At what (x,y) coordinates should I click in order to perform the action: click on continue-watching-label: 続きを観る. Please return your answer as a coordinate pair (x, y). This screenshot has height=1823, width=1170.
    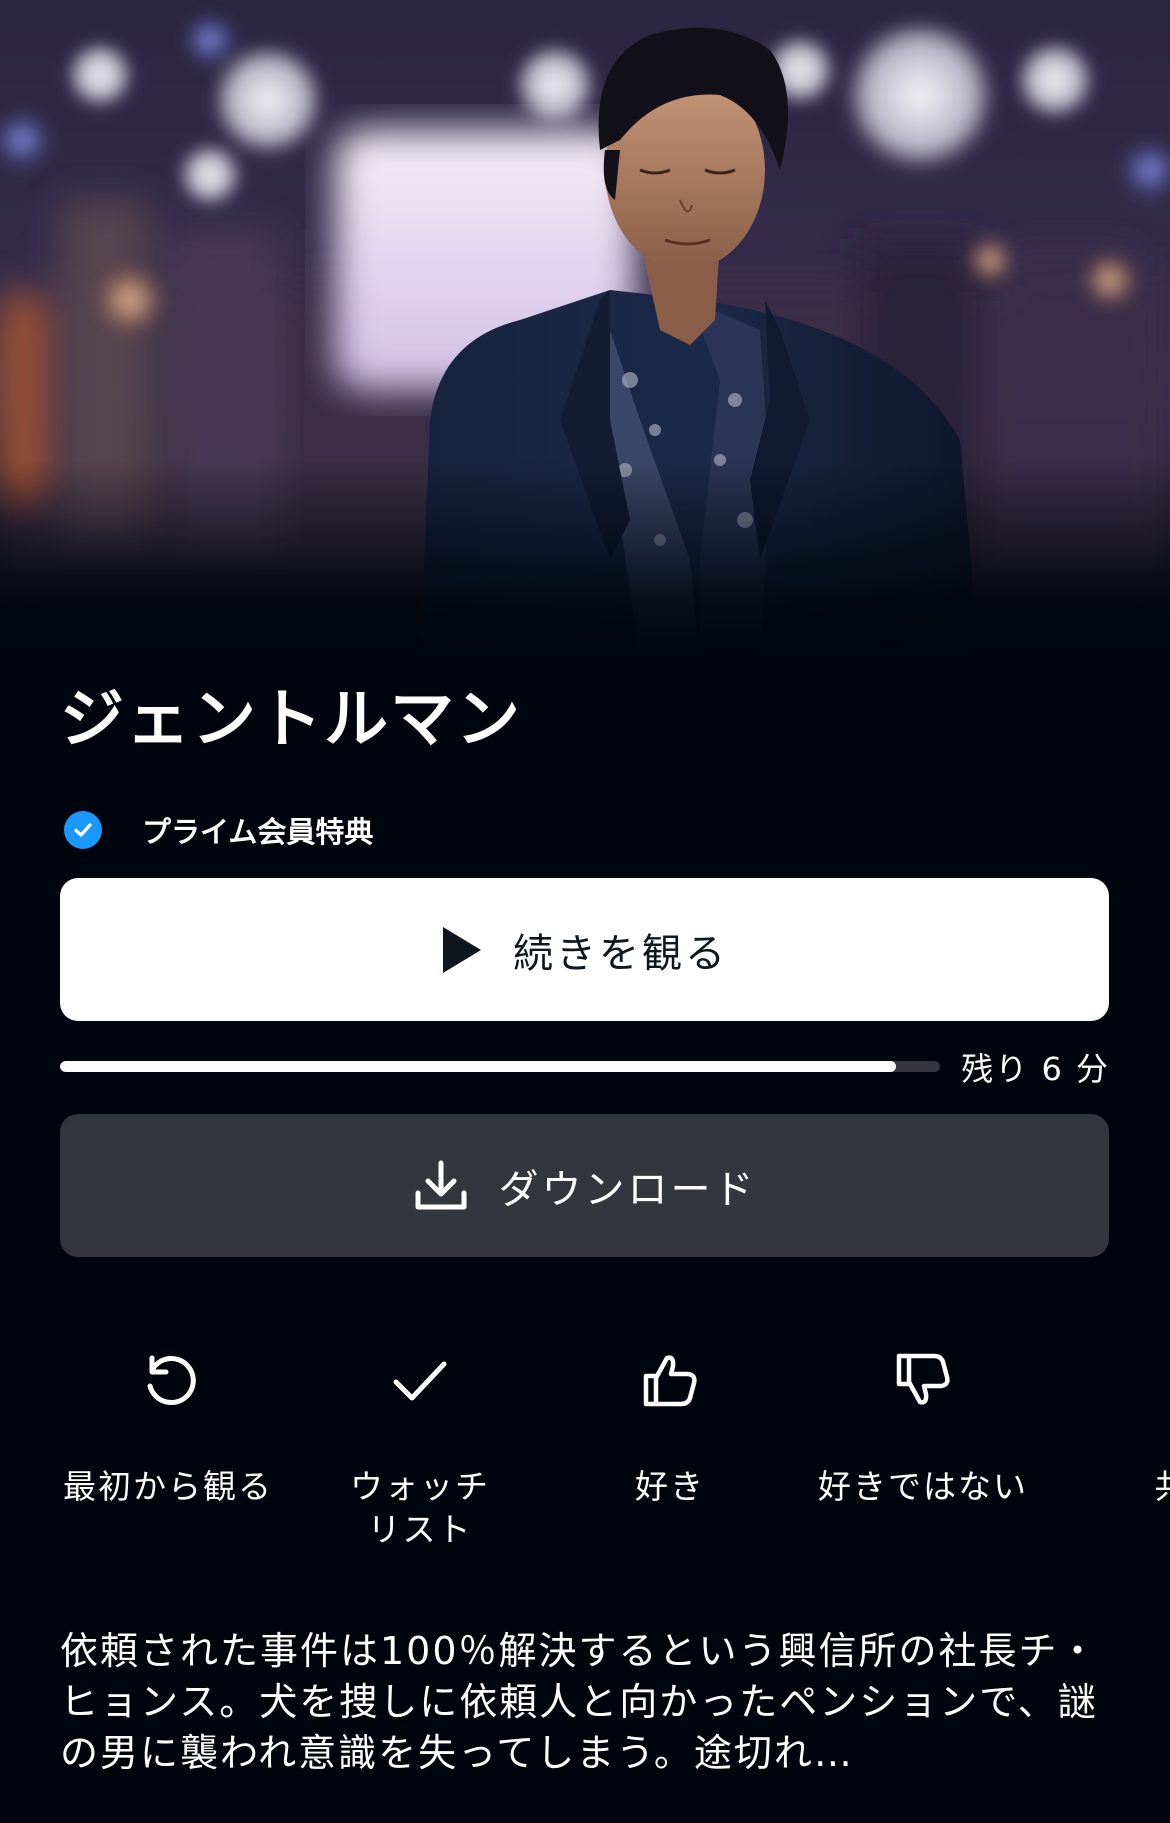
    Looking at the image, I should click on (620, 953).